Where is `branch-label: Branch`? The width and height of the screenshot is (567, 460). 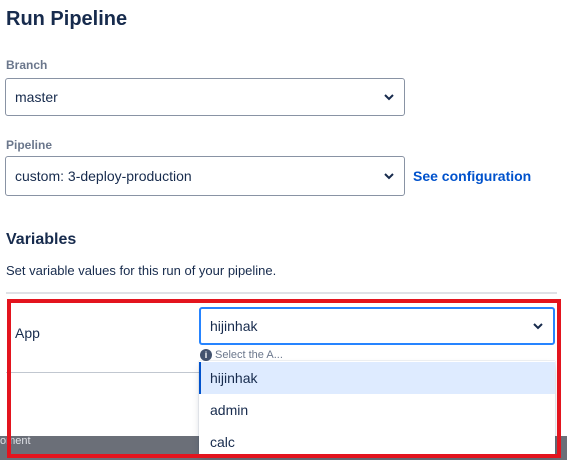 branch-label: Branch is located at coordinates (27, 65).